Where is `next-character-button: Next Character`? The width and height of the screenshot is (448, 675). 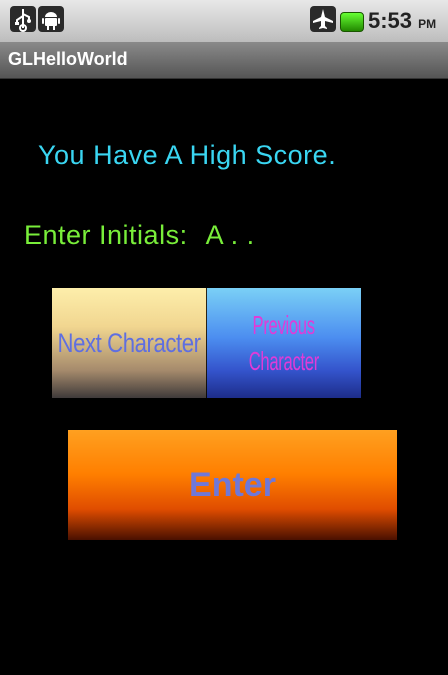
next-character-button: Next Character is located at coordinates (129, 343).